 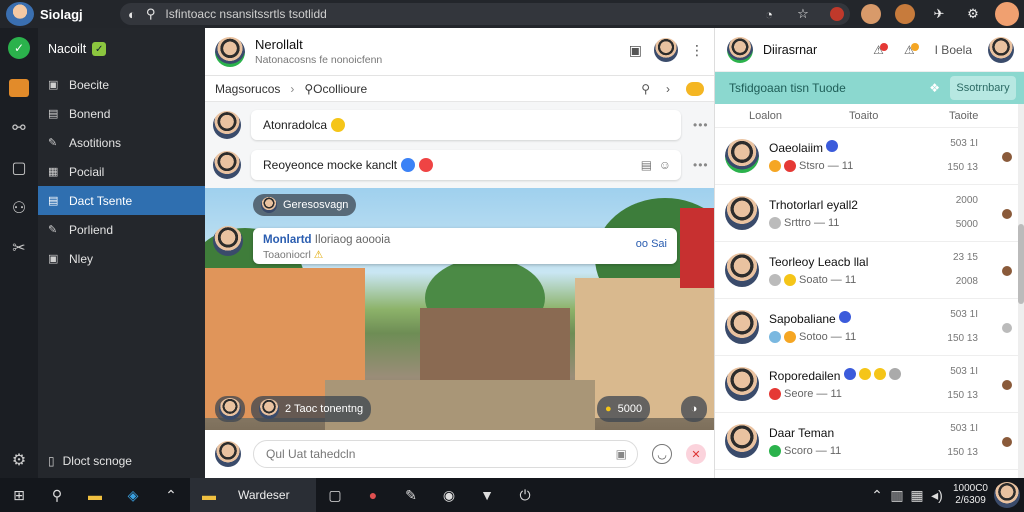 I want to click on user-icon: ⚇, so click(x=19, y=208).